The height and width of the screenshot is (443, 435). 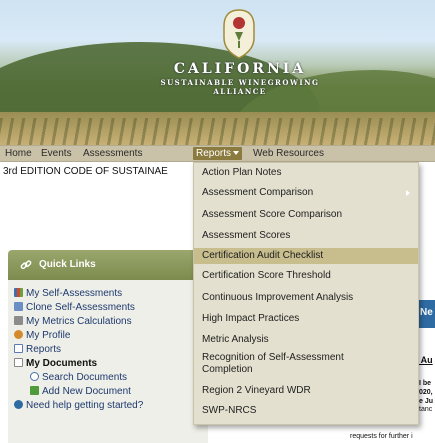 I want to click on nav-web-resources: Web Resources, so click(x=288, y=153).